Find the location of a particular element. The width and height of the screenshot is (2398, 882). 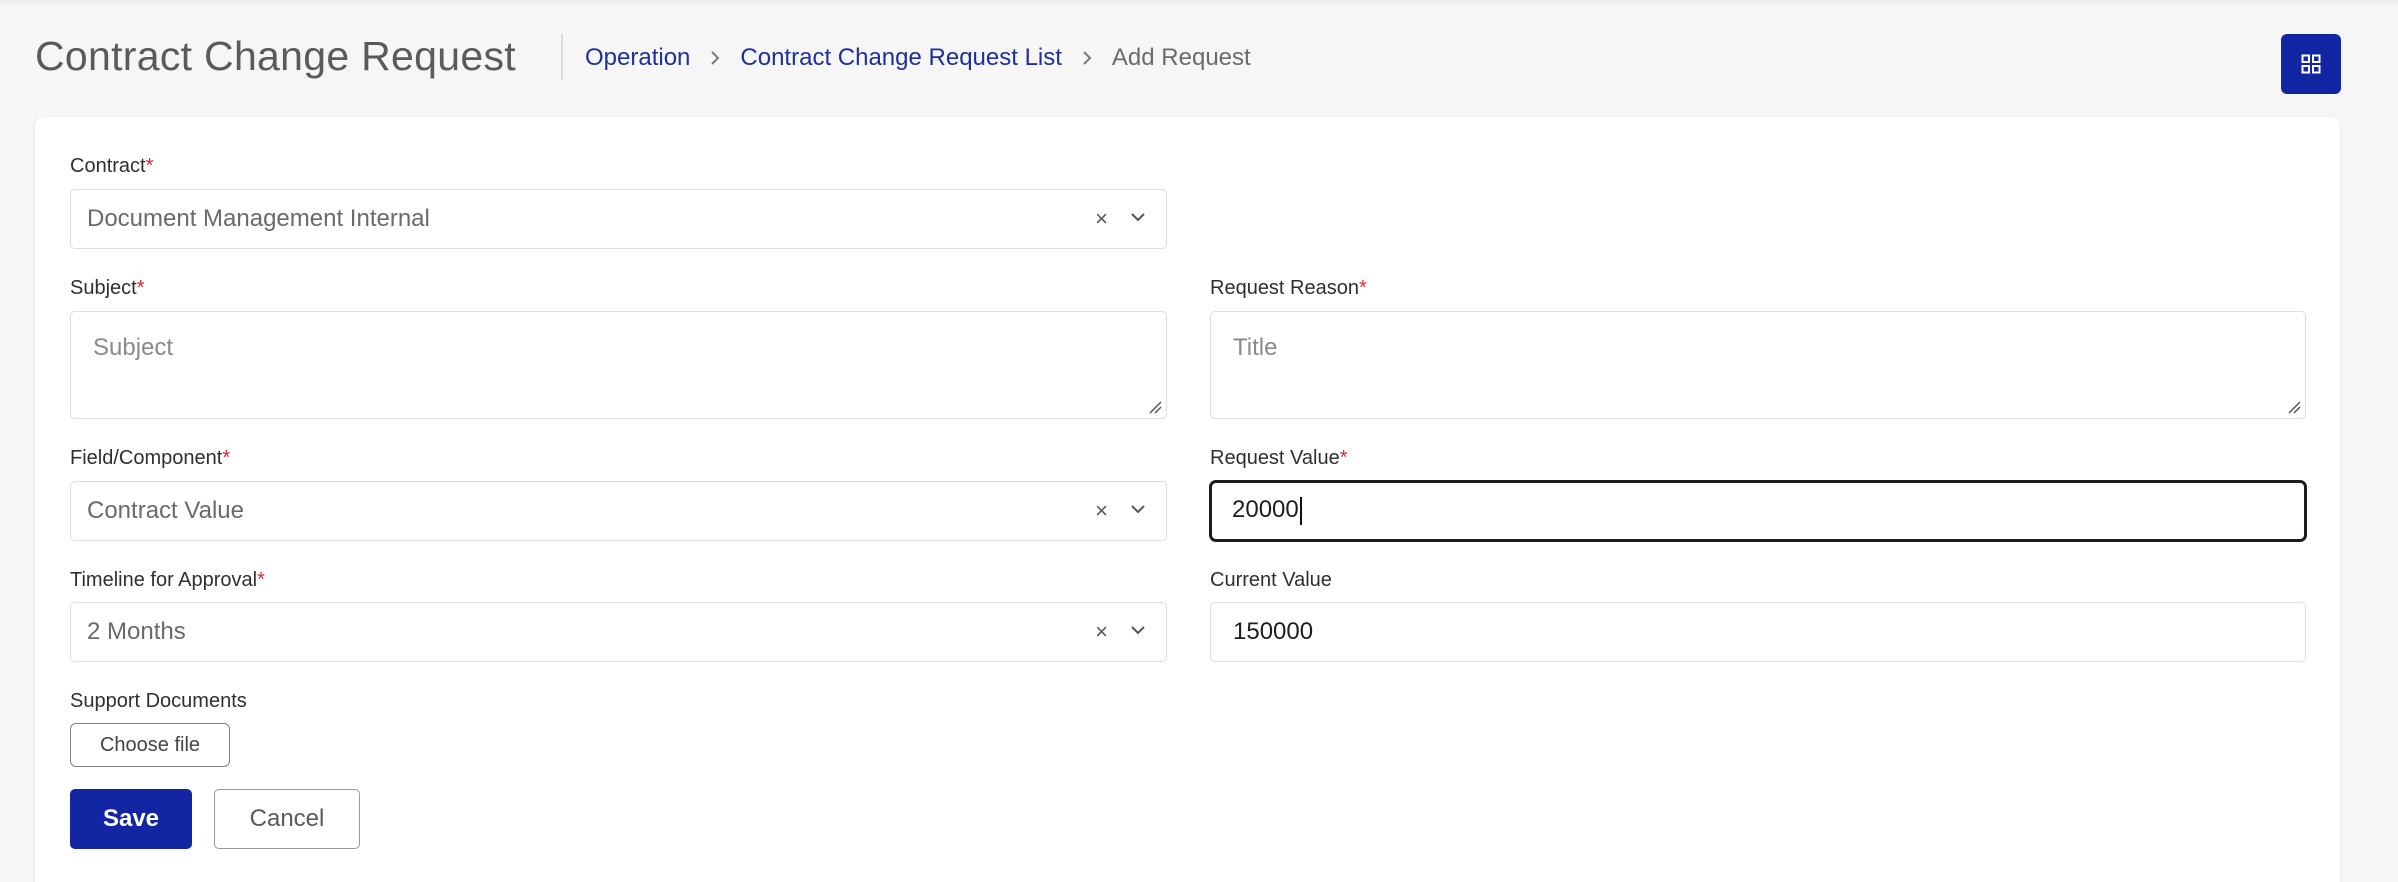

request-reason-textarea: Title is located at coordinates (1758, 365).